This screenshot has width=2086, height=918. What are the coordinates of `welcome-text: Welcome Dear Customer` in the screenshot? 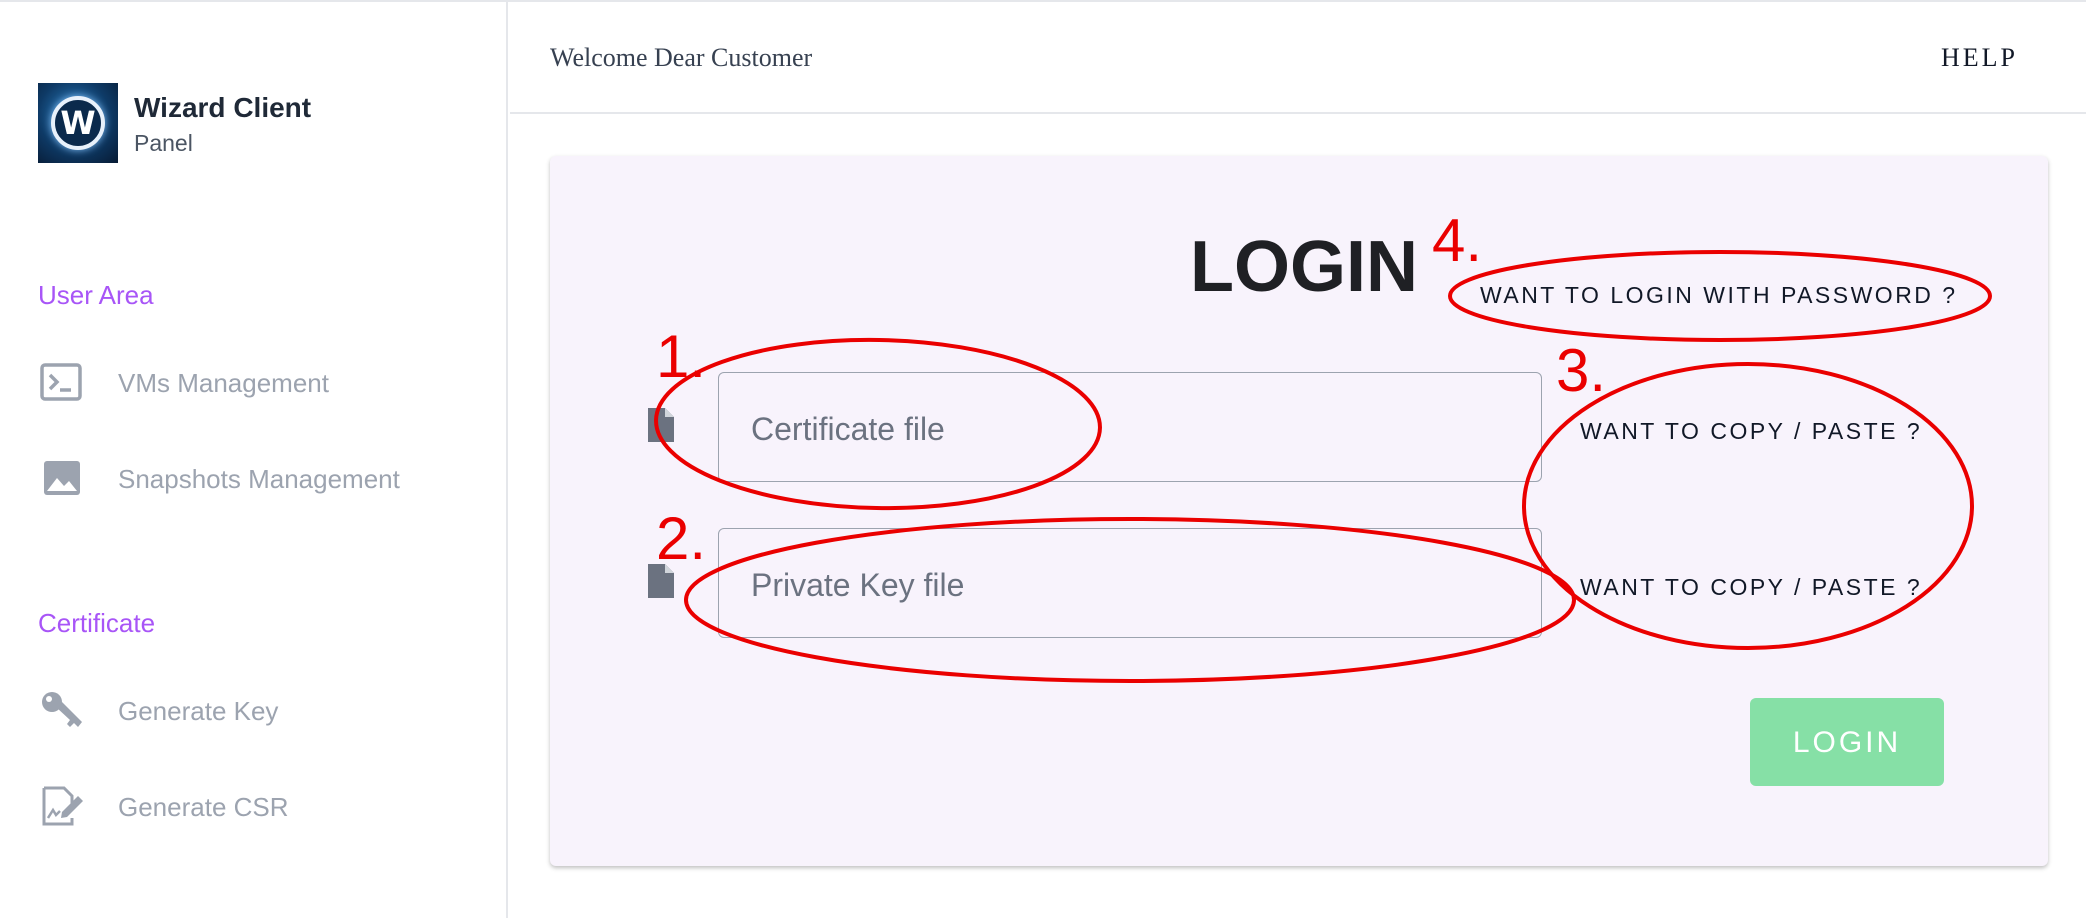 It's located at (681, 57).